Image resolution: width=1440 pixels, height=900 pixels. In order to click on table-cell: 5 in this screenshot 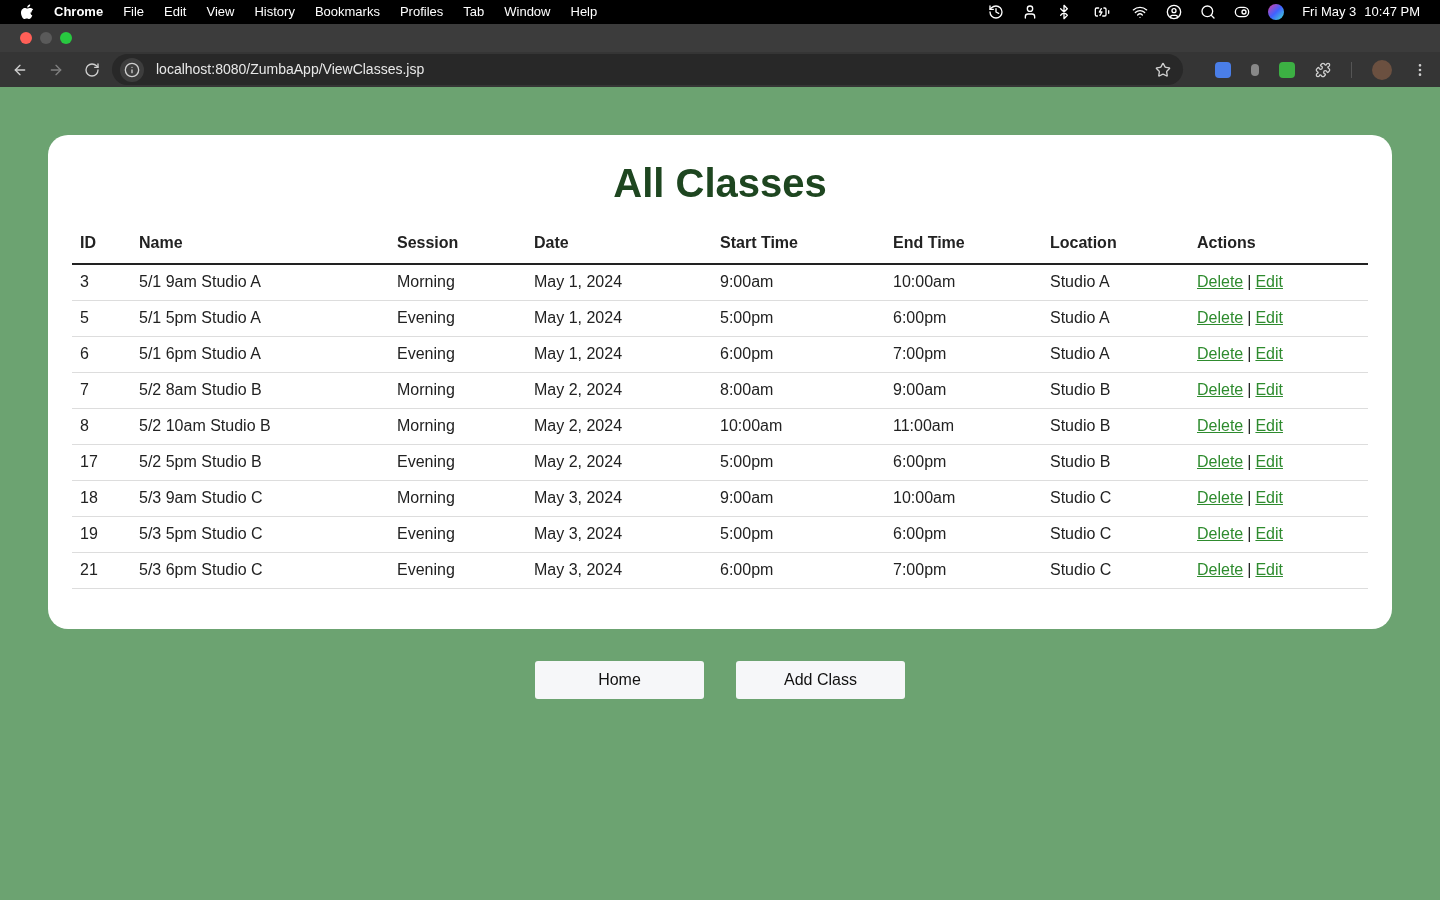, I will do `click(84, 317)`.